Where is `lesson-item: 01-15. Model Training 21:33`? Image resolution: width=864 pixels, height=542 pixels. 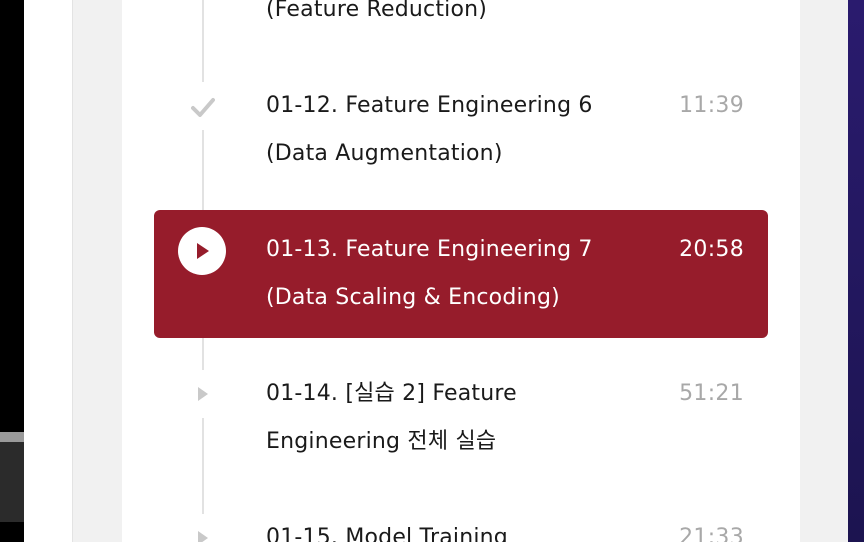
lesson-item: 01-15. Model Training 21:33 is located at coordinates (461, 528).